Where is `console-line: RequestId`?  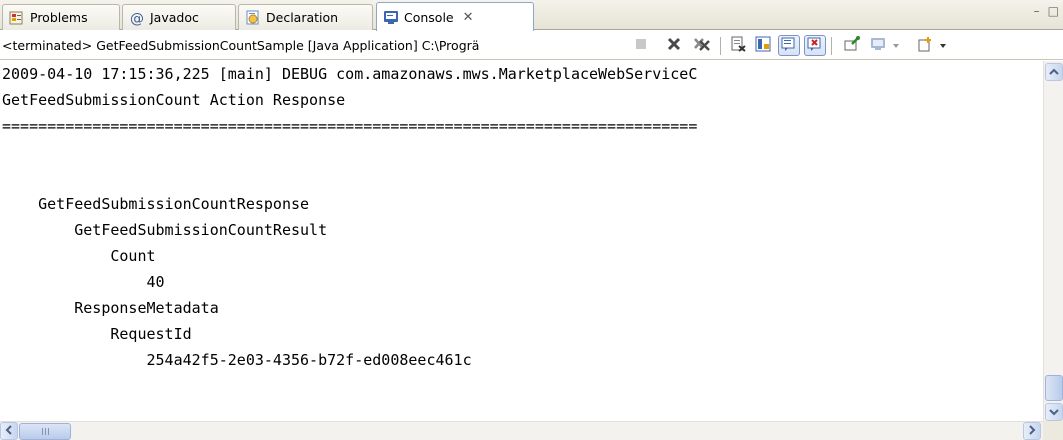
console-line: RequestId is located at coordinates (97, 334).